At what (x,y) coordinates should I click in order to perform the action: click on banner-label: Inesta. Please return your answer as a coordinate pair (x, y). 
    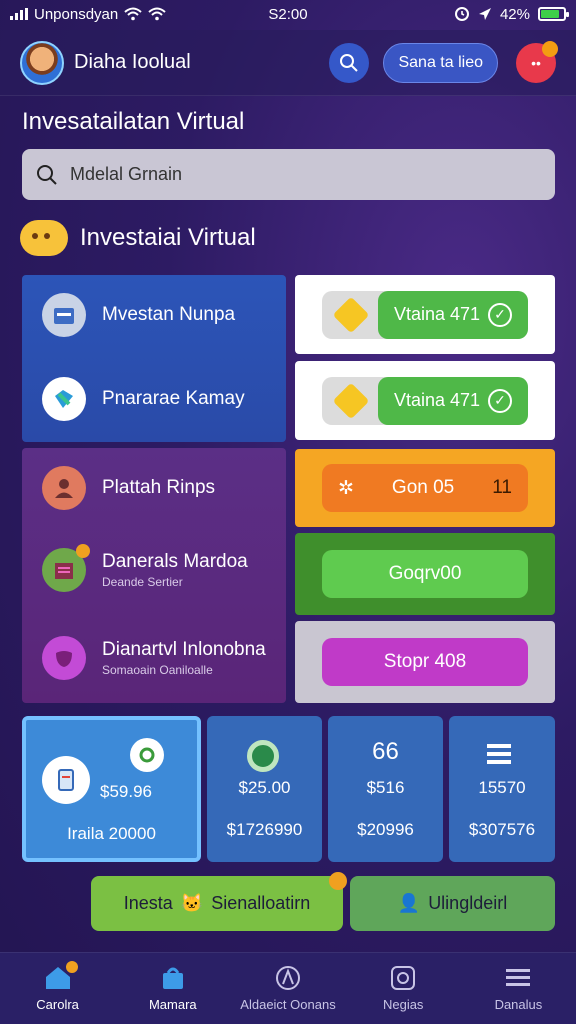
    Looking at the image, I should click on (148, 903).